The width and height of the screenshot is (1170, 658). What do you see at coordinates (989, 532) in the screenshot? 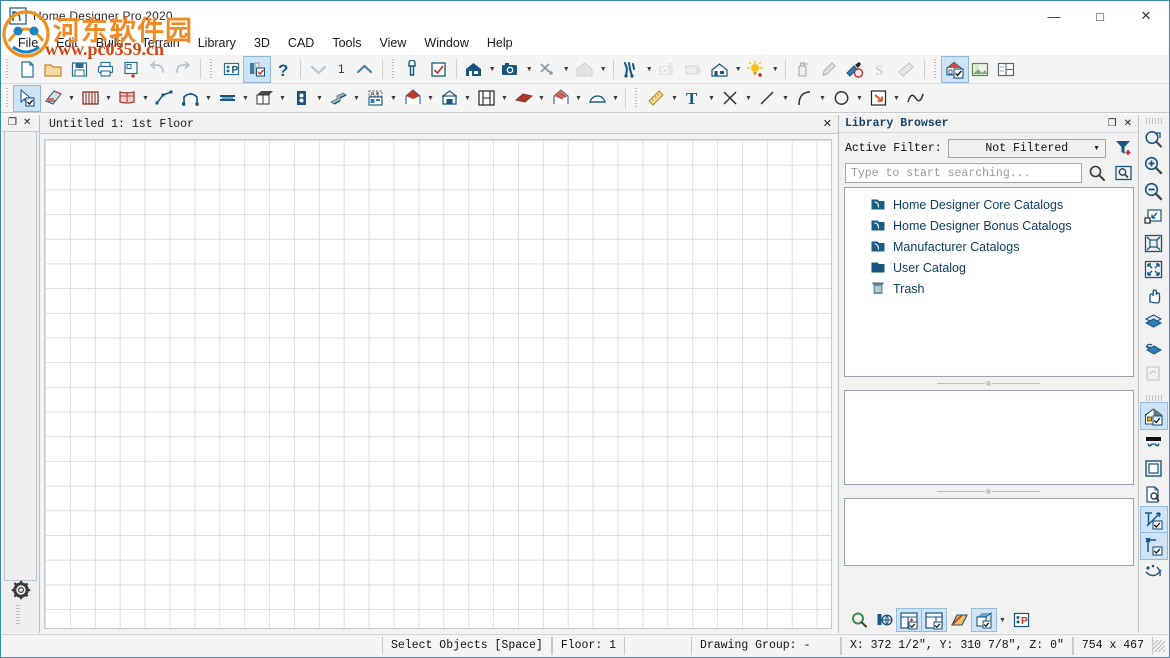
I see `library-selection-pane` at bounding box center [989, 532].